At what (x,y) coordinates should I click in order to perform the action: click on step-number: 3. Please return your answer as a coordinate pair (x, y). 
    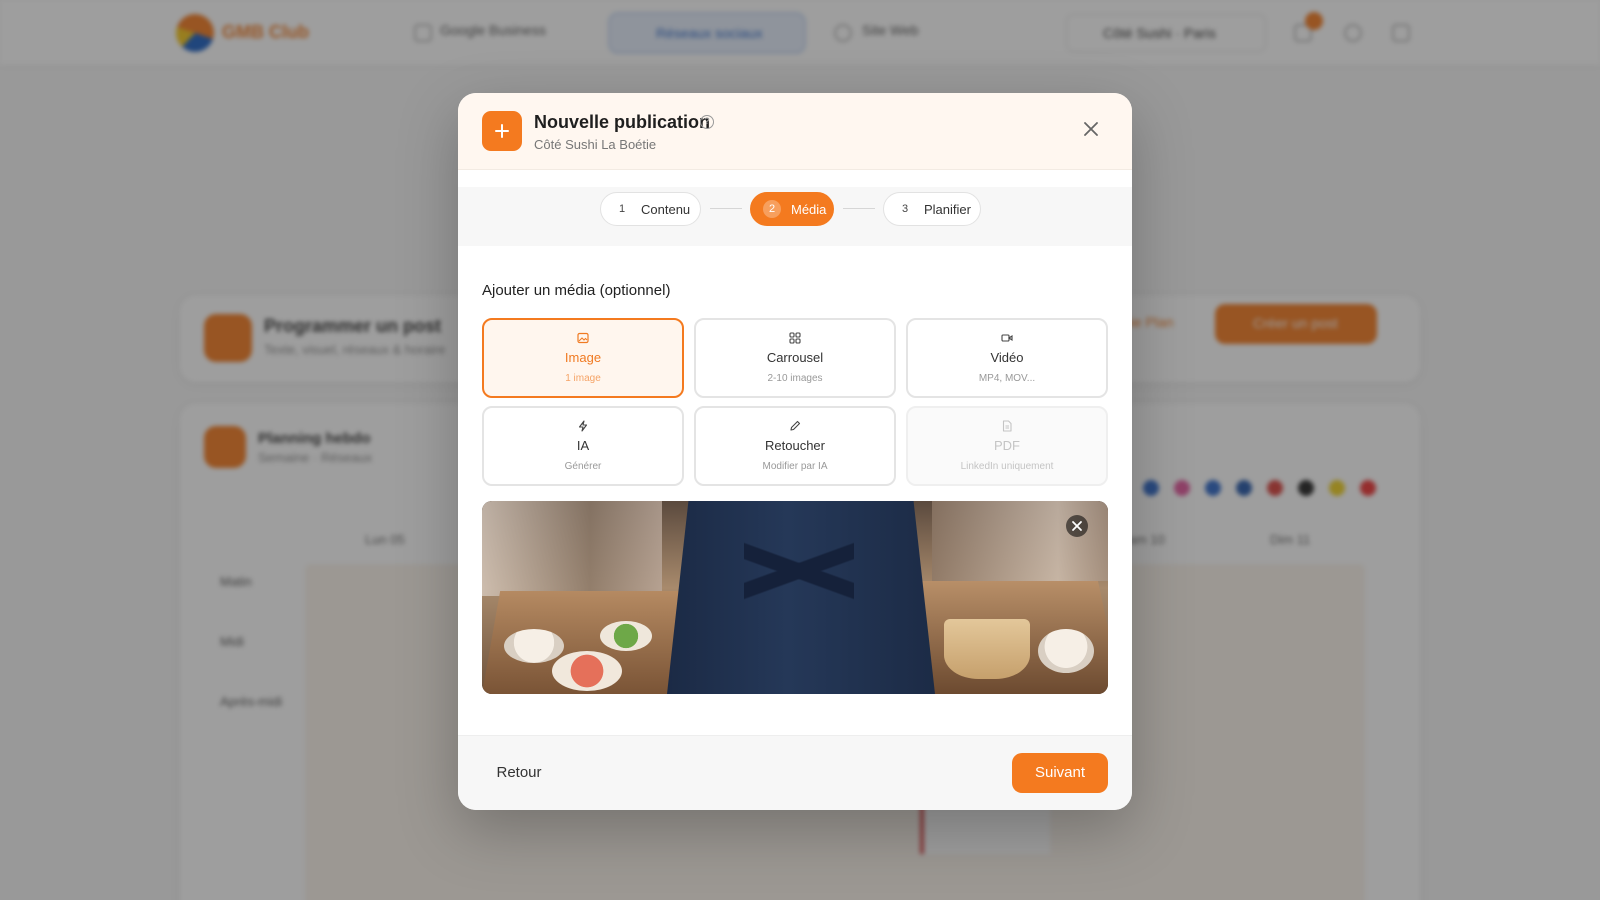
    Looking at the image, I should click on (905, 209).